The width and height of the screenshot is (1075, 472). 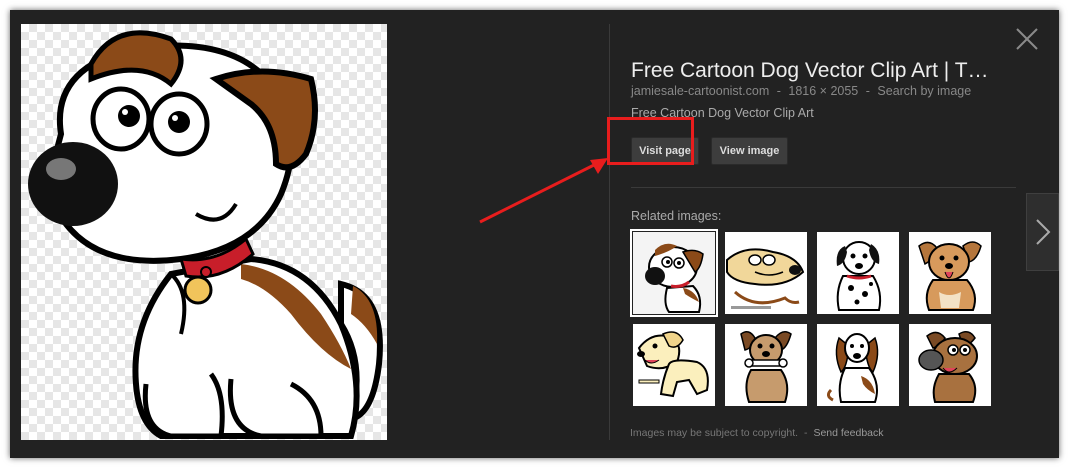 What do you see at coordinates (676, 216) in the screenshot?
I see `related-images-label: Related images:` at bounding box center [676, 216].